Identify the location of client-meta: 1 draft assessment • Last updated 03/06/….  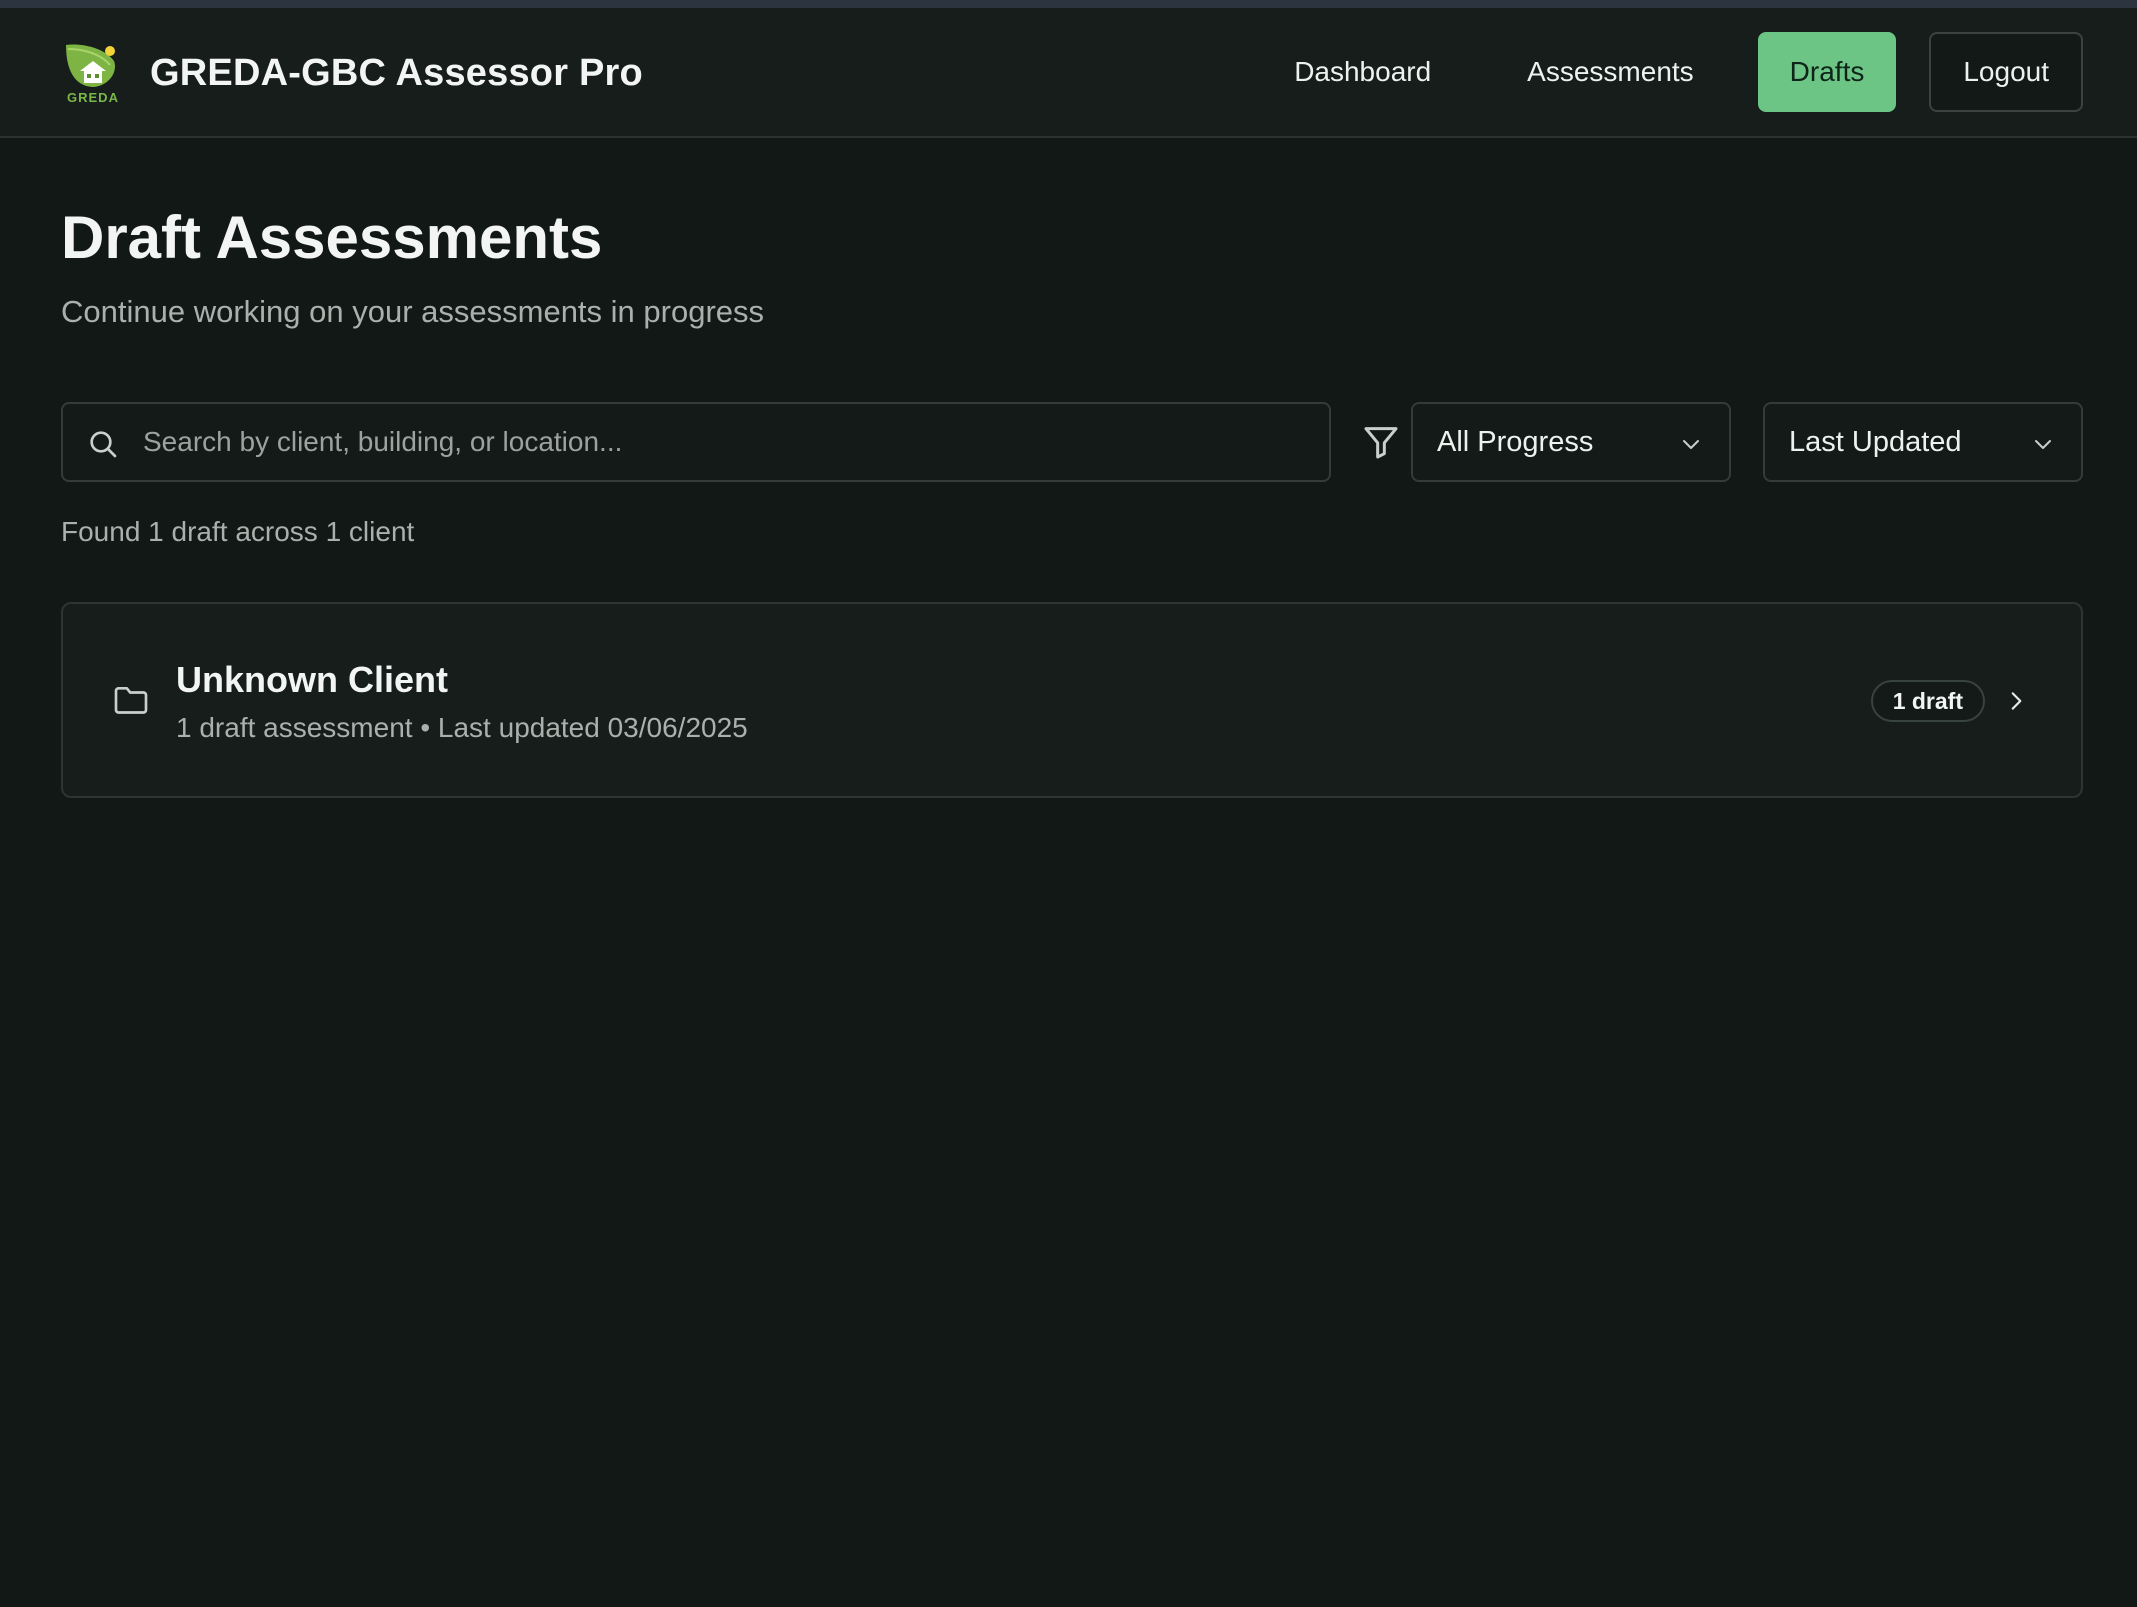
(462, 727).